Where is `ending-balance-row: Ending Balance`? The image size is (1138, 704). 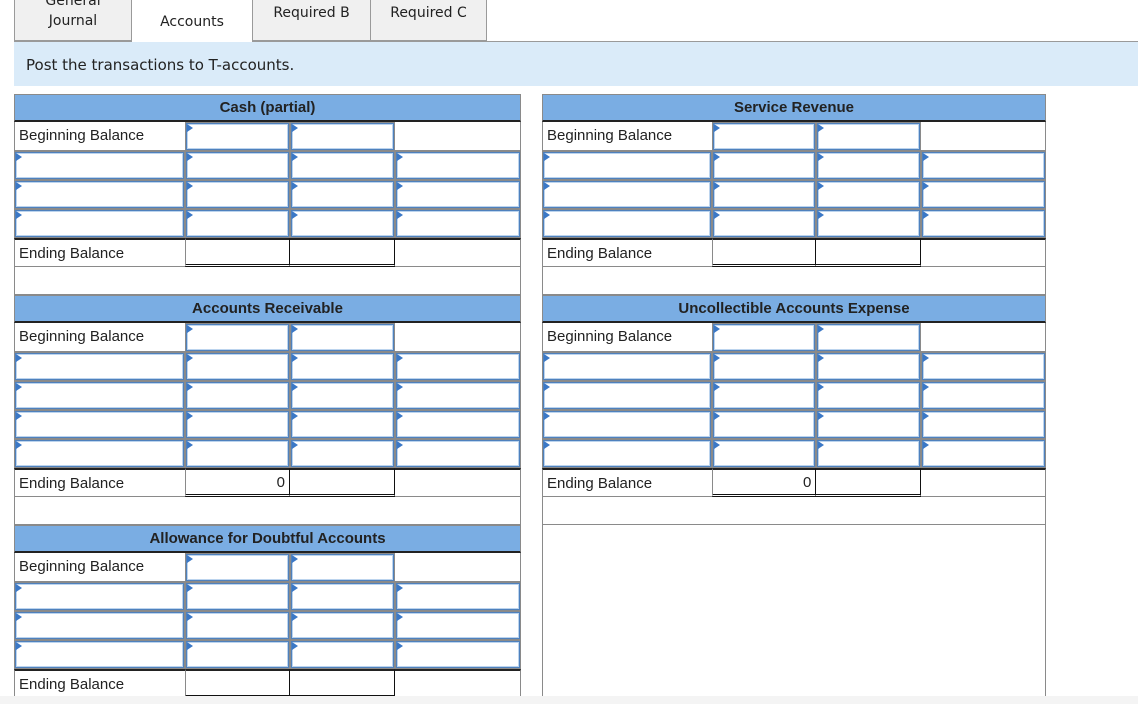
ending-balance-row: Ending Balance is located at coordinates (794, 252).